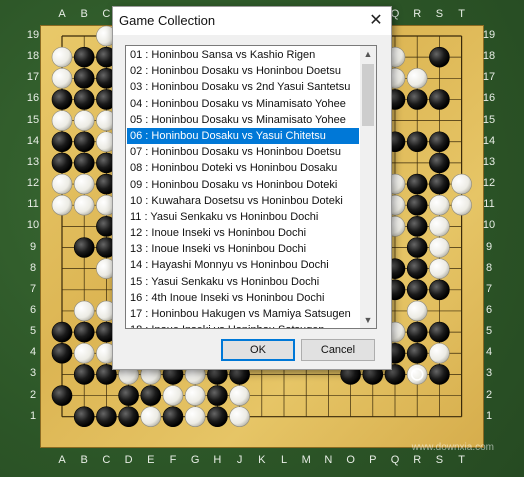  I want to click on game-list-item: 16 : 4th Inoue Inseki vs Honinbou Dochi, so click(243, 298).